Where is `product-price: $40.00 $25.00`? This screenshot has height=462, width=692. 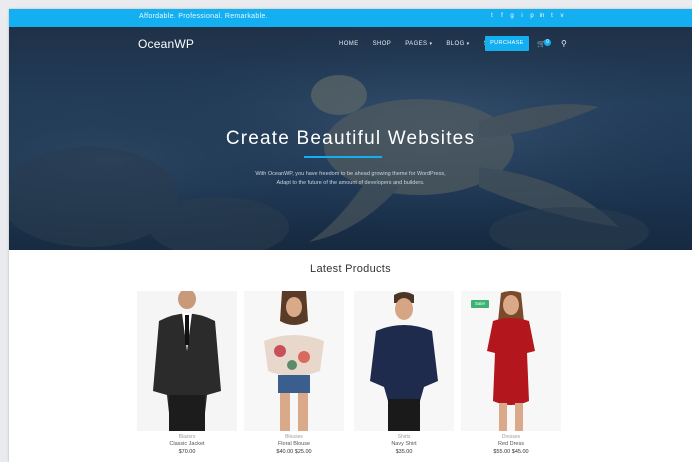 product-price: $40.00 $25.00 is located at coordinates (294, 452).